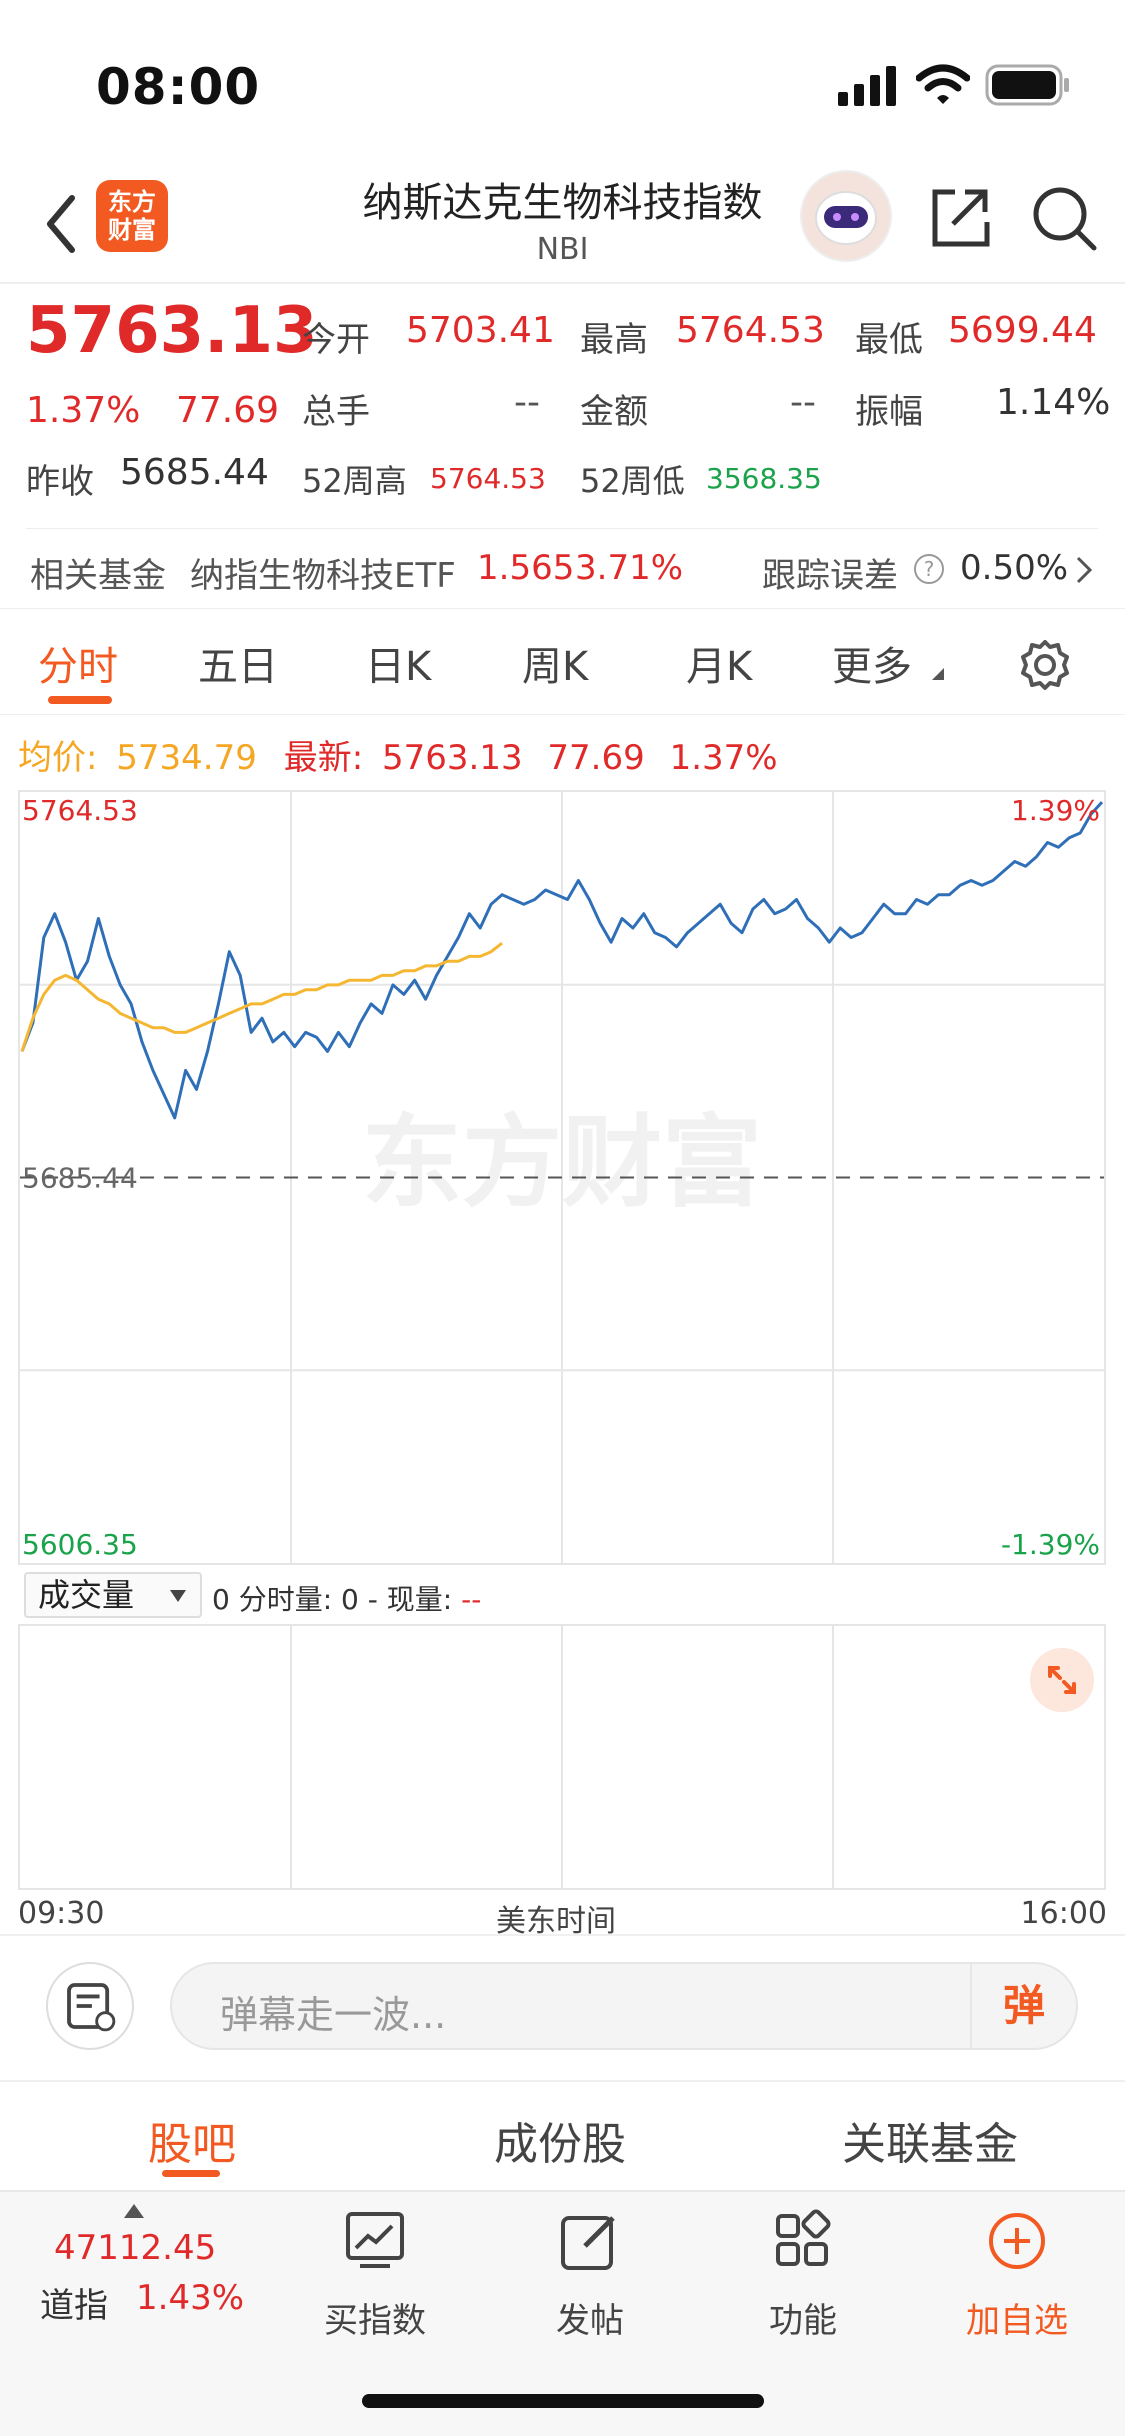 The image size is (1125, 2436). Describe the element at coordinates (80, 700) in the screenshot. I see `tab-active-indicator` at that location.